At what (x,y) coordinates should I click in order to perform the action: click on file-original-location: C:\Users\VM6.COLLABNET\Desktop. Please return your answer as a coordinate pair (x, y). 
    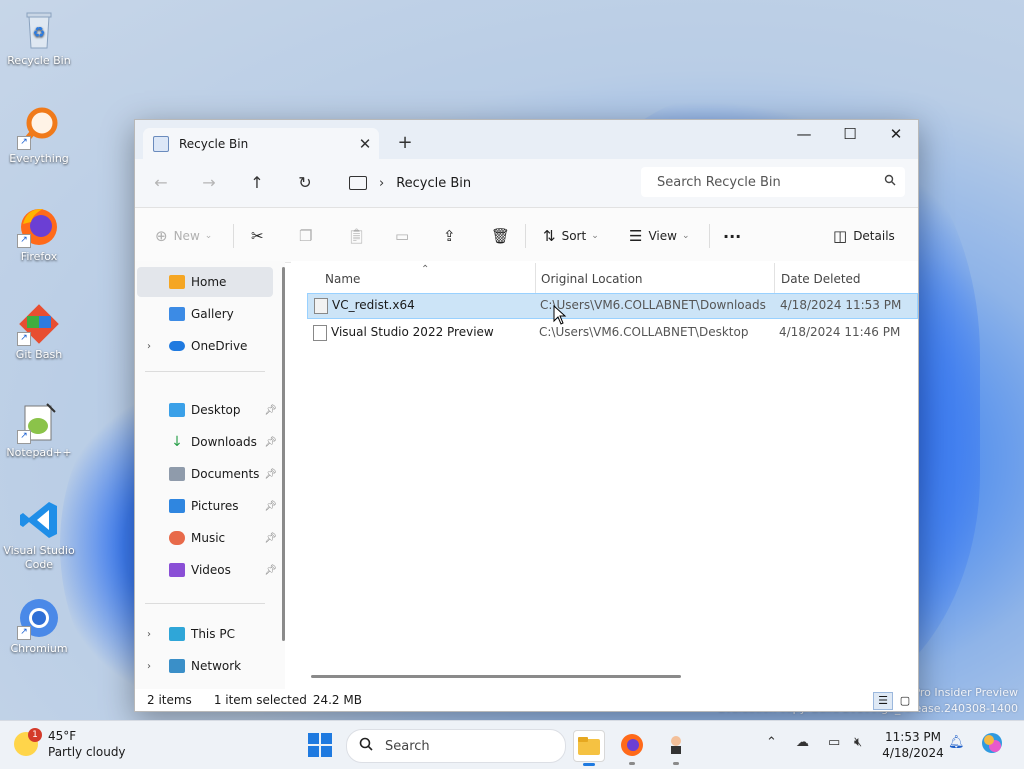
    Looking at the image, I should click on (644, 332).